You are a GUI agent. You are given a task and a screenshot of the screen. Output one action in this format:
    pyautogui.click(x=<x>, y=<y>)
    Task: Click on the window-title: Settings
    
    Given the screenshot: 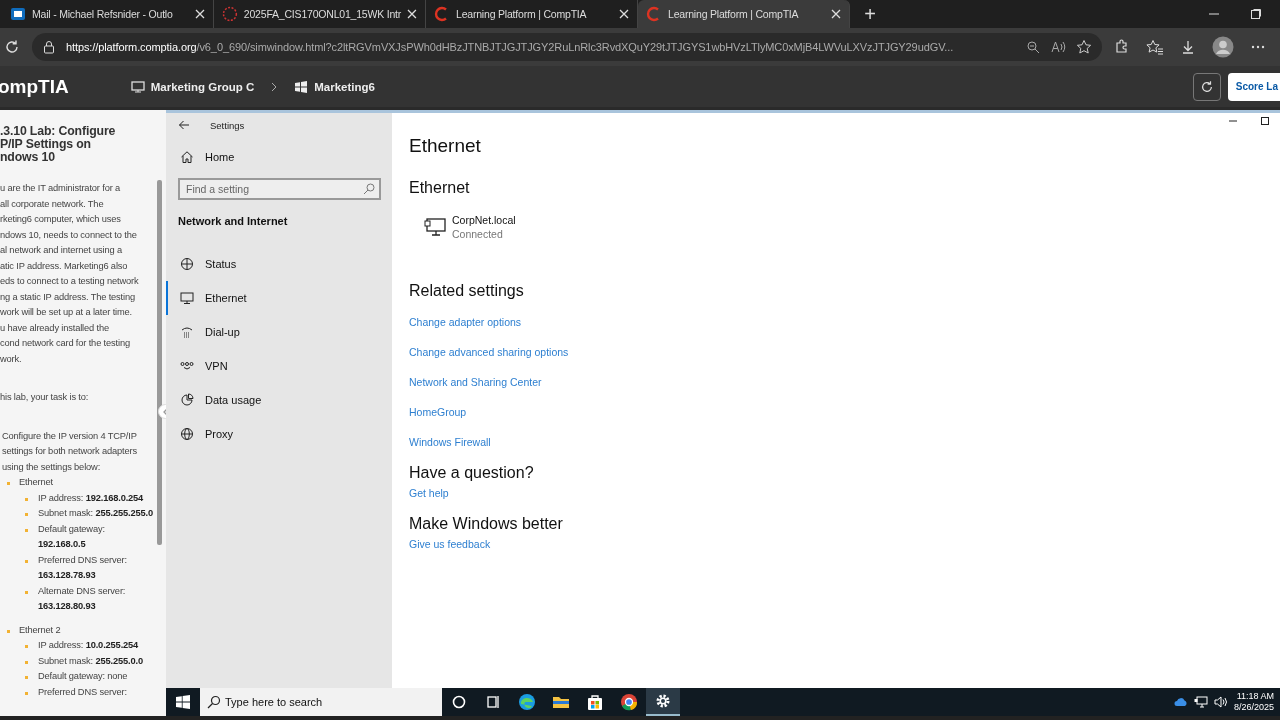 What is the action you would take?
    pyautogui.click(x=227, y=125)
    